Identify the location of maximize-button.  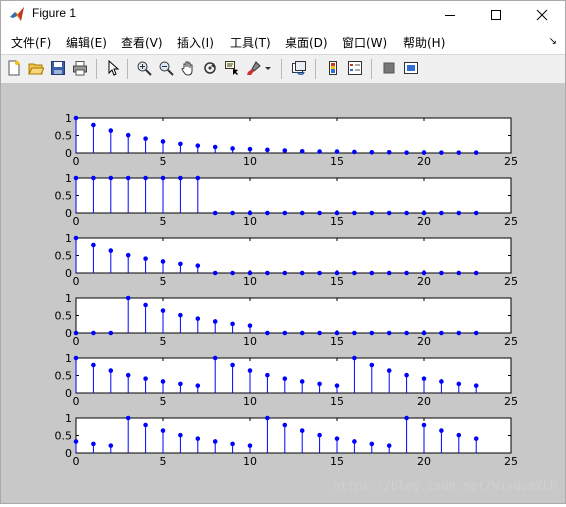
(496, 14).